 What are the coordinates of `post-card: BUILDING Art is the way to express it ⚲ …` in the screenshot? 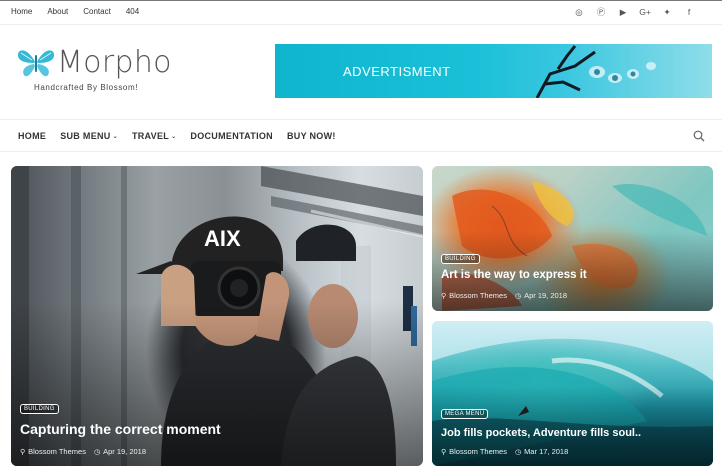 It's located at (572, 238).